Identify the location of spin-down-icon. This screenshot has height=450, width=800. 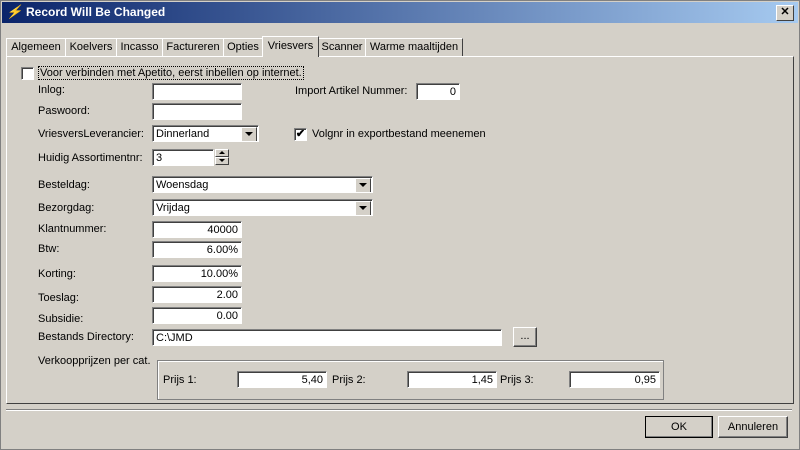
(222, 161).